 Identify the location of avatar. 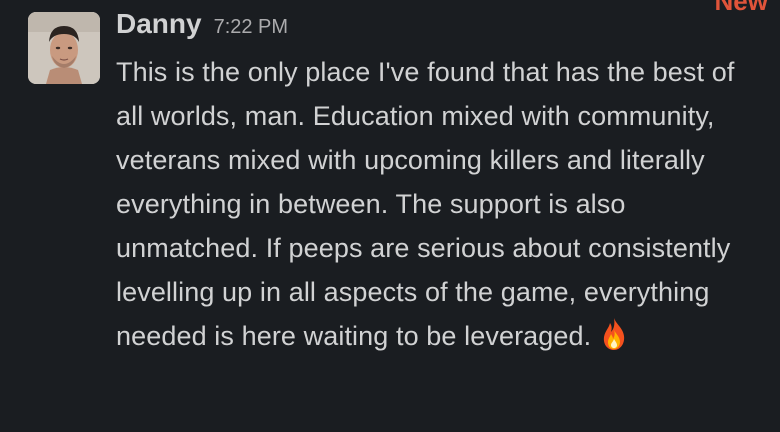
(64, 48).